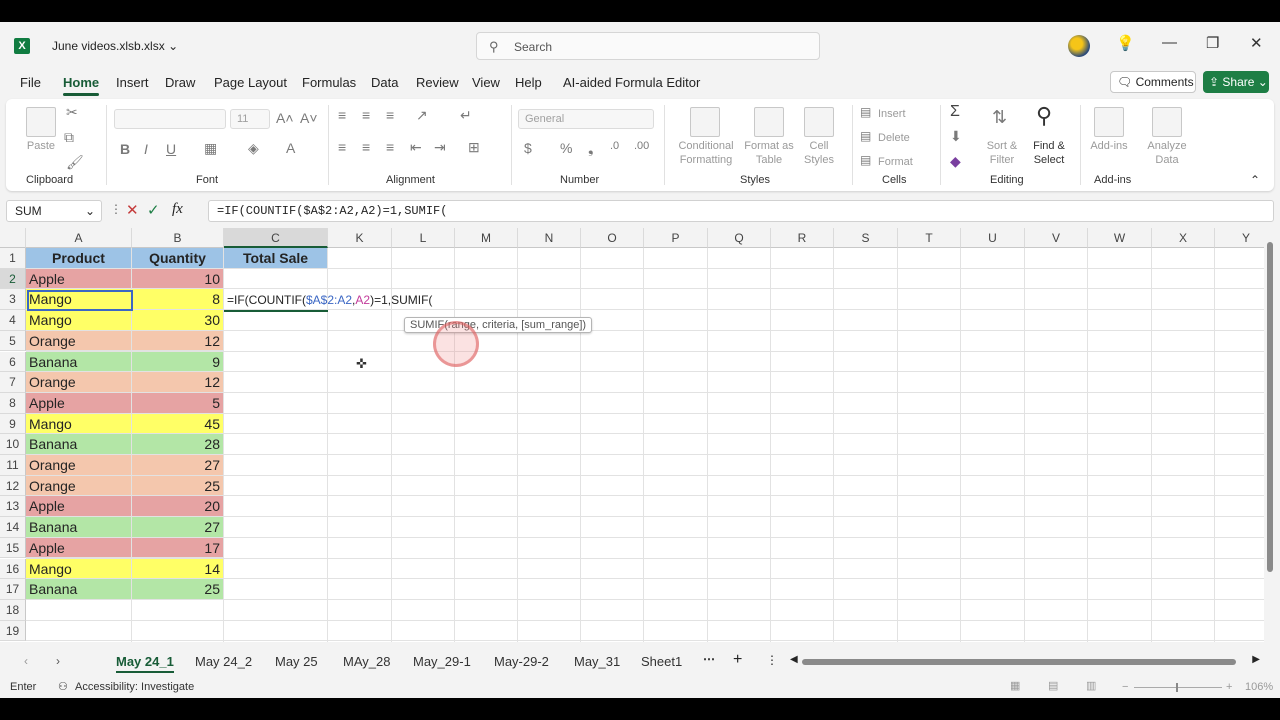 The image size is (1280, 720). I want to click on row-header: 9, so click(13, 424).